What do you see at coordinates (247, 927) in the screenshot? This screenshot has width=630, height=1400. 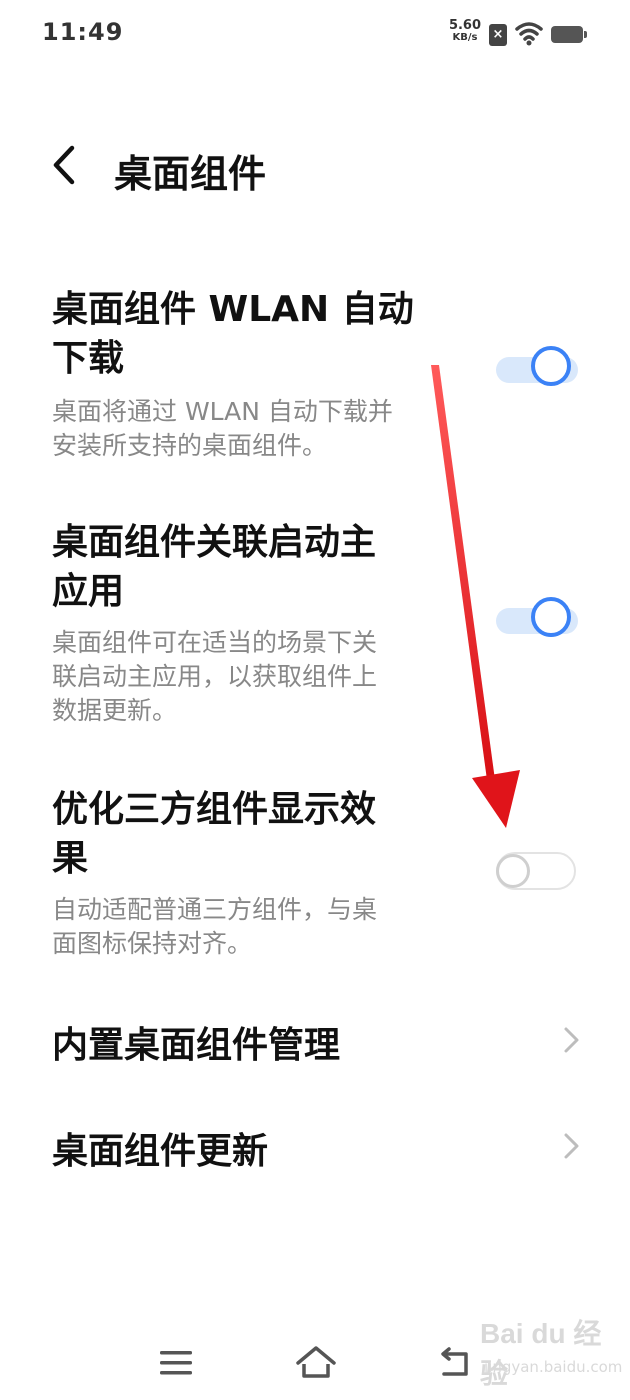 I see `setting-description: 自动适配普通三方组件，与桌 面图标保持对齐。` at bounding box center [247, 927].